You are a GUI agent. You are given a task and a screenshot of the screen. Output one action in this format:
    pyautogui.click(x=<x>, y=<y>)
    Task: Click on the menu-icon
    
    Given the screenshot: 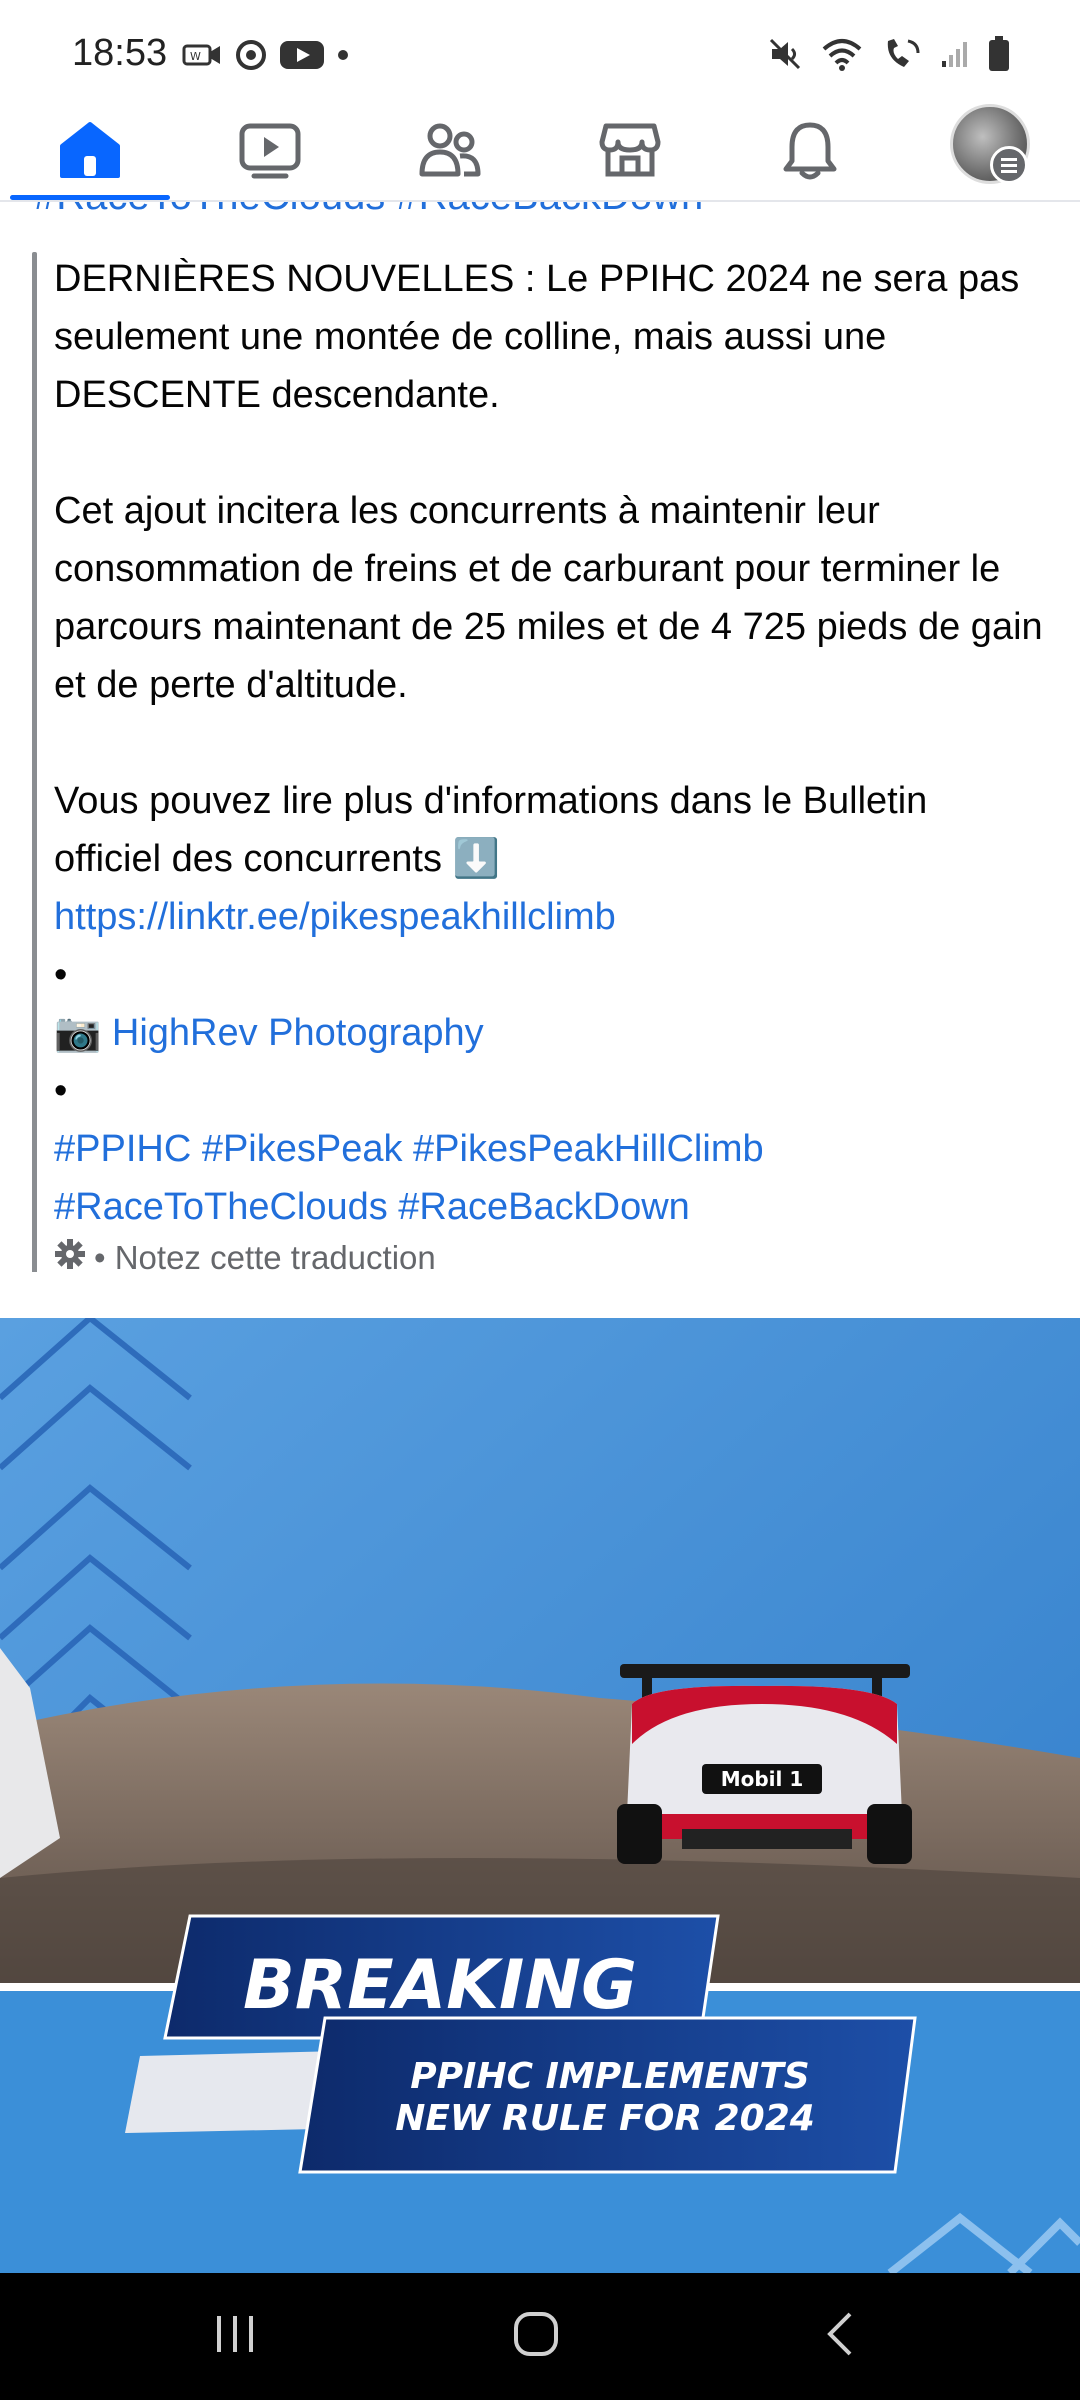 What is the action you would take?
    pyautogui.click(x=1009, y=165)
    